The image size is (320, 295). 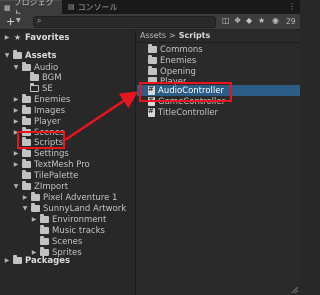 What do you see at coordinates (292, 6) in the screenshot?
I see `more-options-icon: ⋮` at bounding box center [292, 6].